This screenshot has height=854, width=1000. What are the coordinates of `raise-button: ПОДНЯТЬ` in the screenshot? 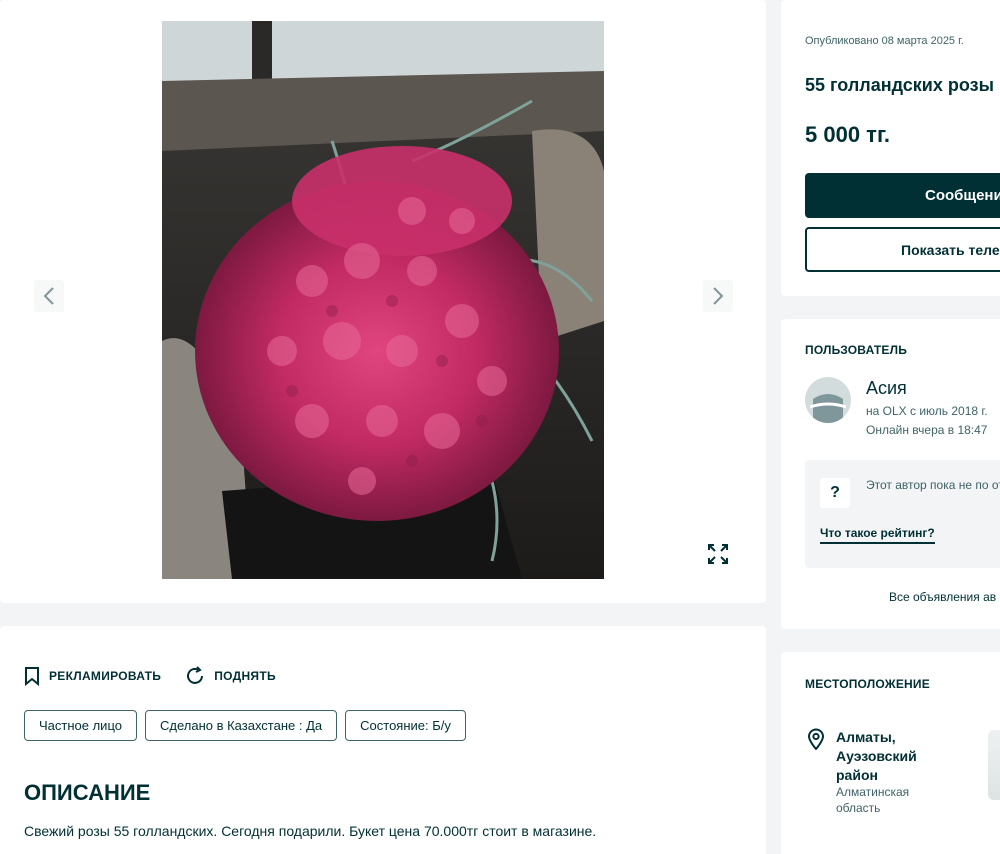 It's located at (230, 676).